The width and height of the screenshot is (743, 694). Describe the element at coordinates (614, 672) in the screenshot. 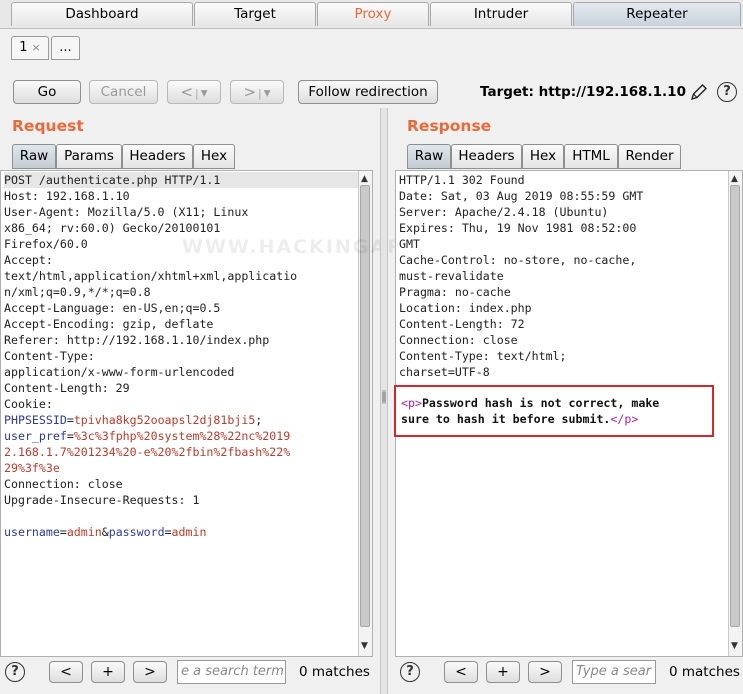

I see `search-input: Type a sear` at that location.